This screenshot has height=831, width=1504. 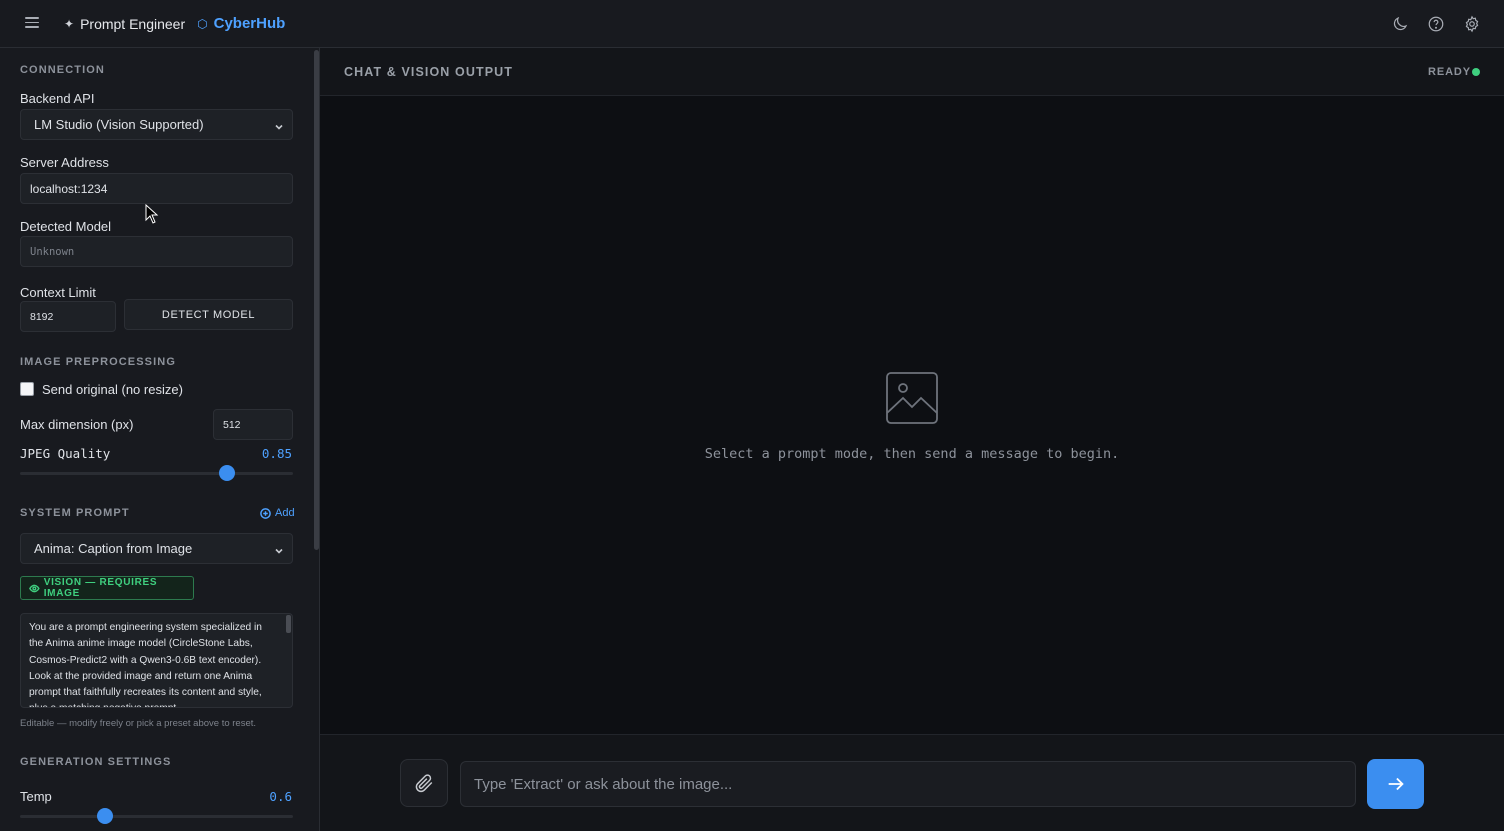 I want to click on add-prompt-label: Add, so click(x=285, y=513).